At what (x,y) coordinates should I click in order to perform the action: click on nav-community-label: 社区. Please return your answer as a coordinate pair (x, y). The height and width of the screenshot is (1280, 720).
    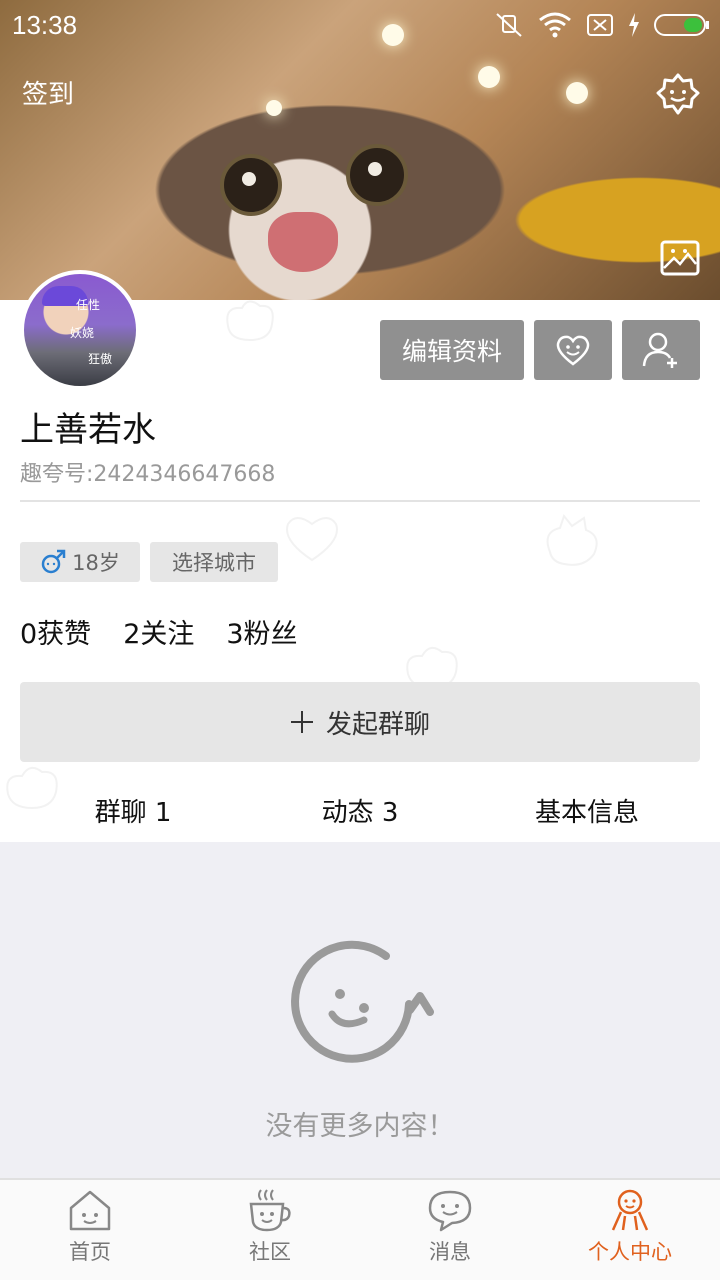
    Looking at the image, I should click on (270, 1252).